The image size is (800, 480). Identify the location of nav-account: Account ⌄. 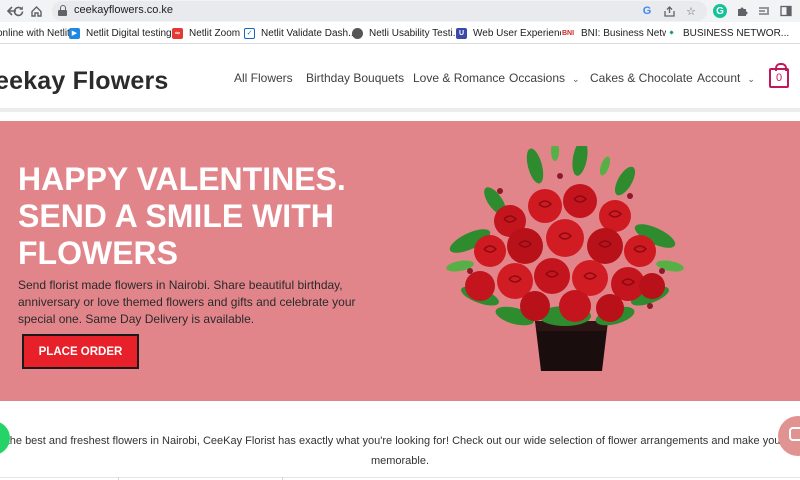
(726, 78).